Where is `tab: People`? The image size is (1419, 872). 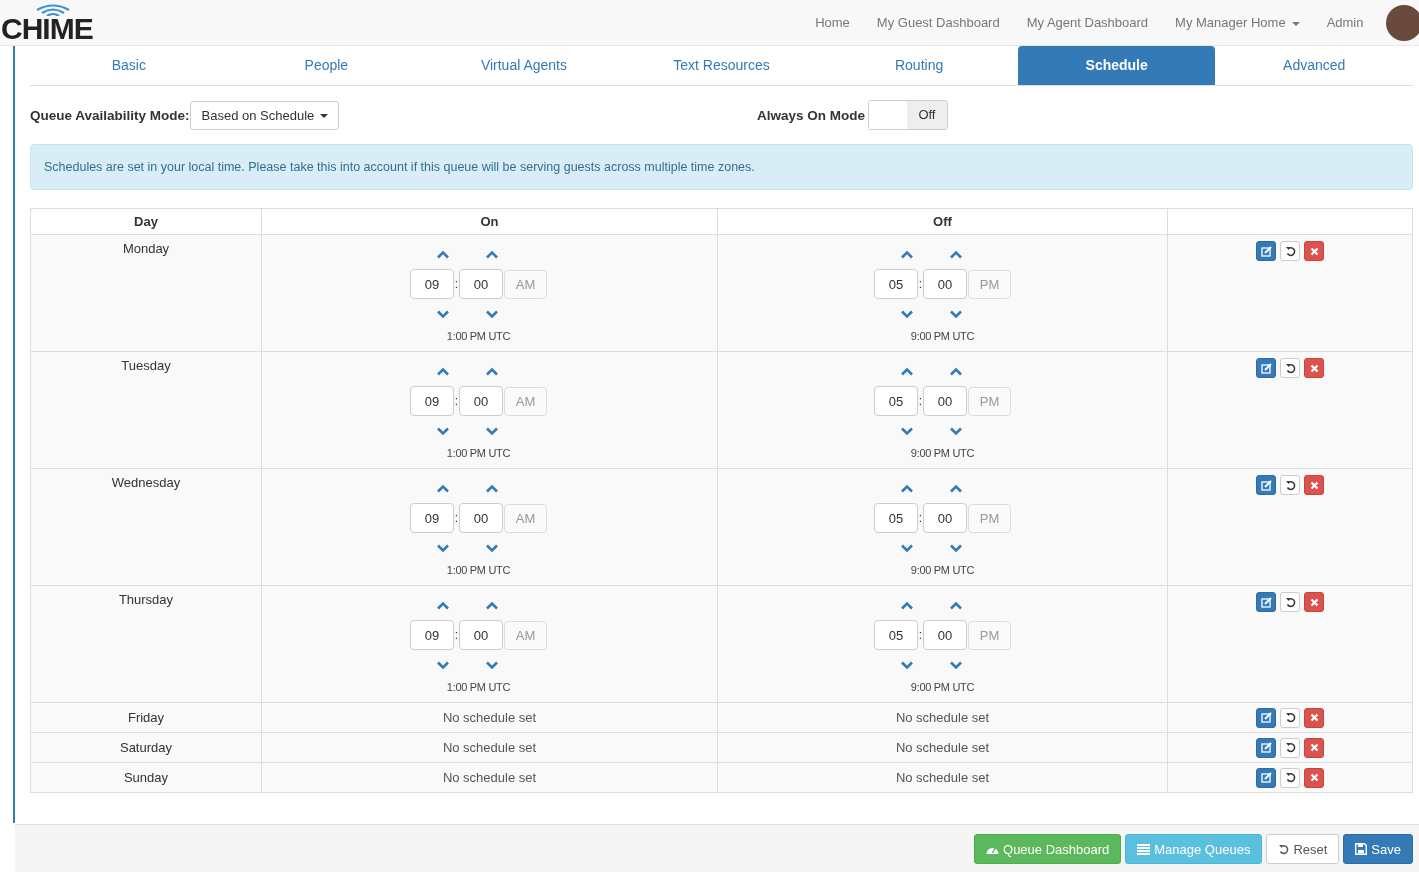 tab: People is located at coordinates (326, 65).